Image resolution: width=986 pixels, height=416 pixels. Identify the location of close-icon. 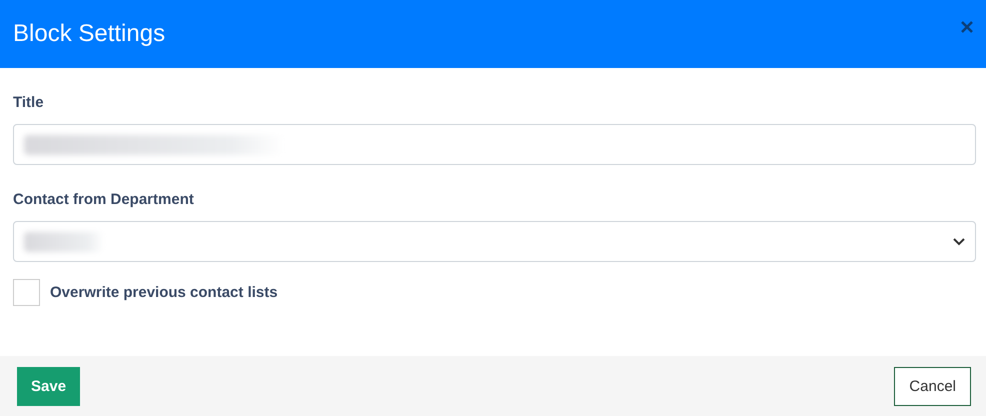
(967, 27).